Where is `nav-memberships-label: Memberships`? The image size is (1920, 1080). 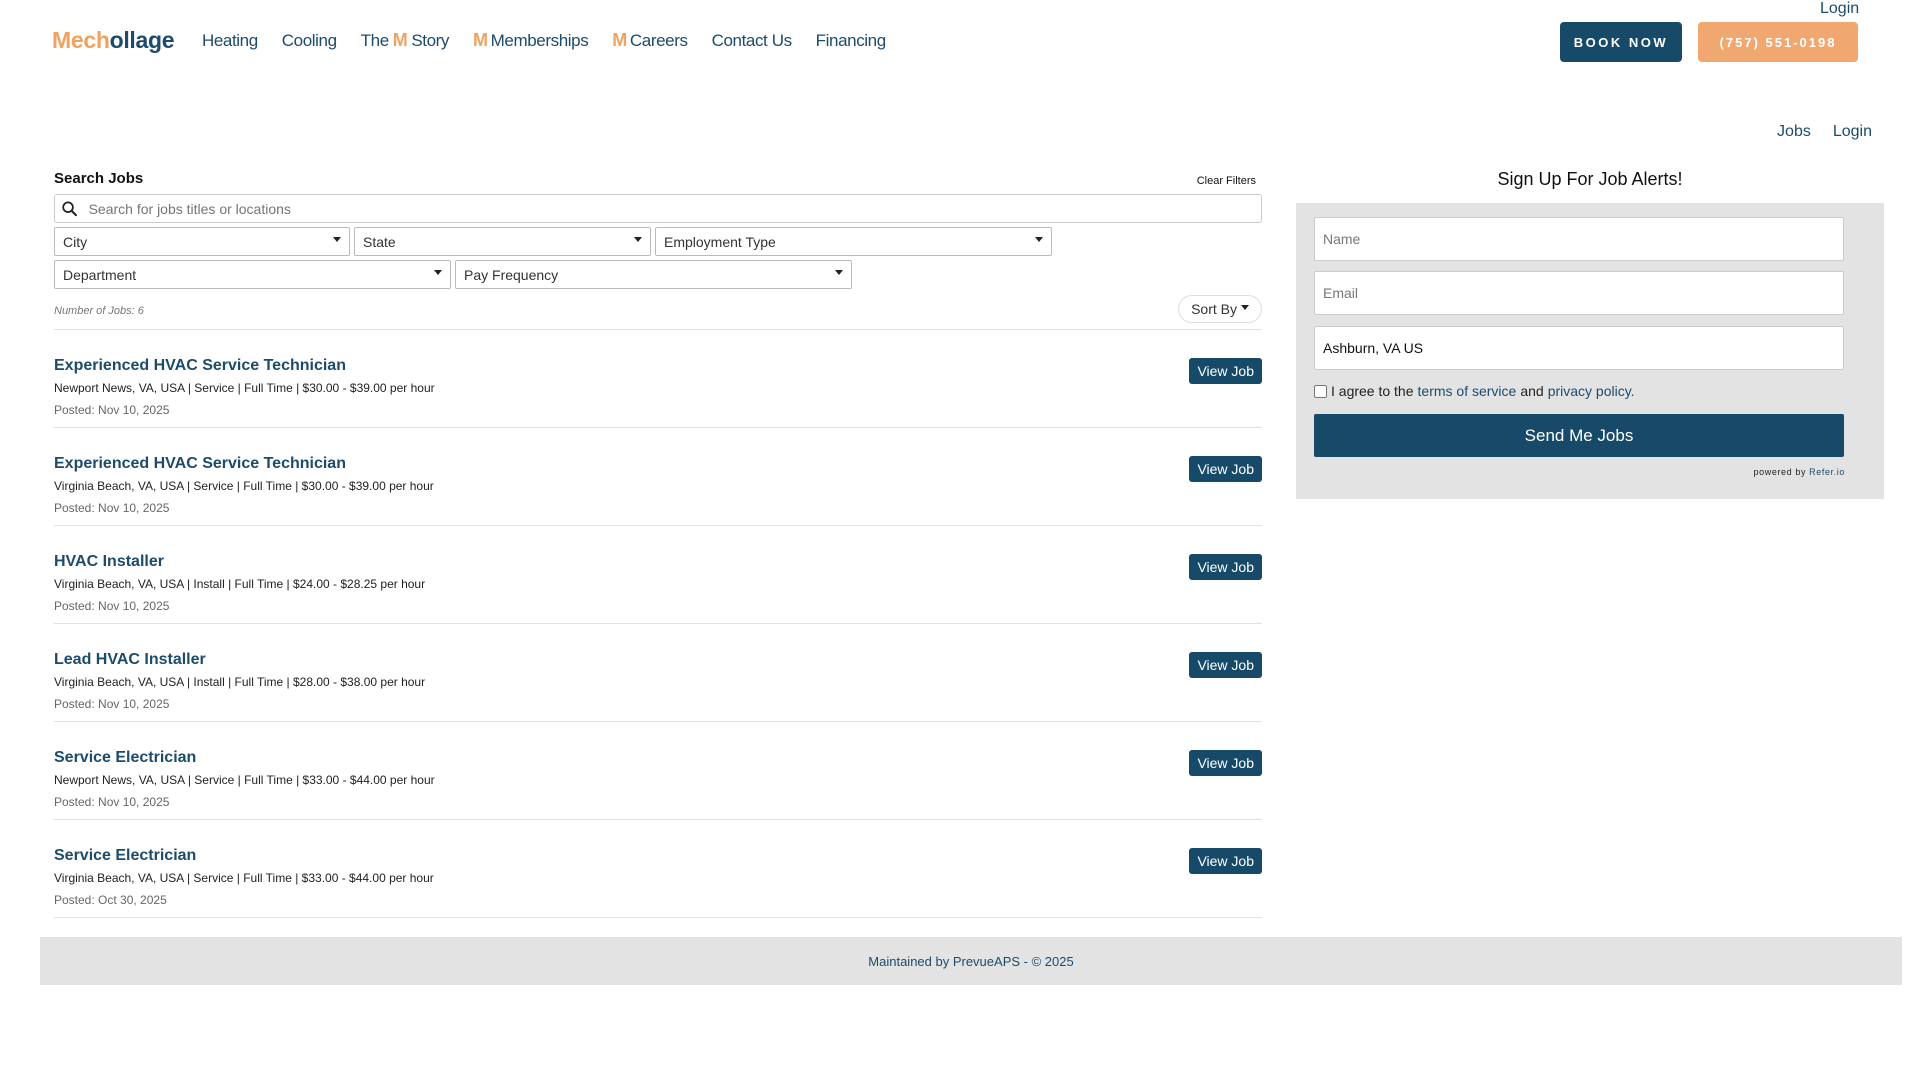
nav-memberships-label: Memberships is located at coordinates (539, 40).